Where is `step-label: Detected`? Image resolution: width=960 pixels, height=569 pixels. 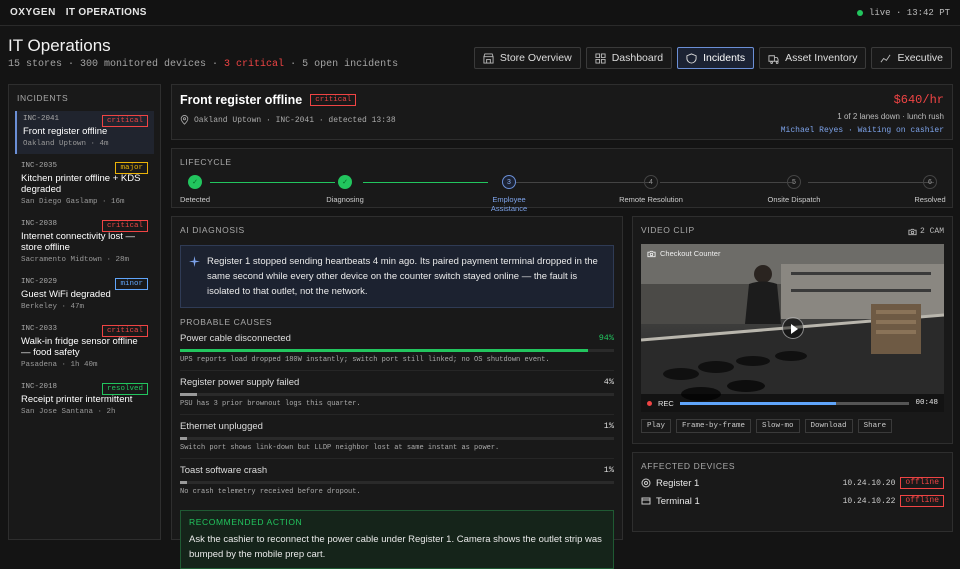 step-label: Detected is located at coordinates (195, 199).